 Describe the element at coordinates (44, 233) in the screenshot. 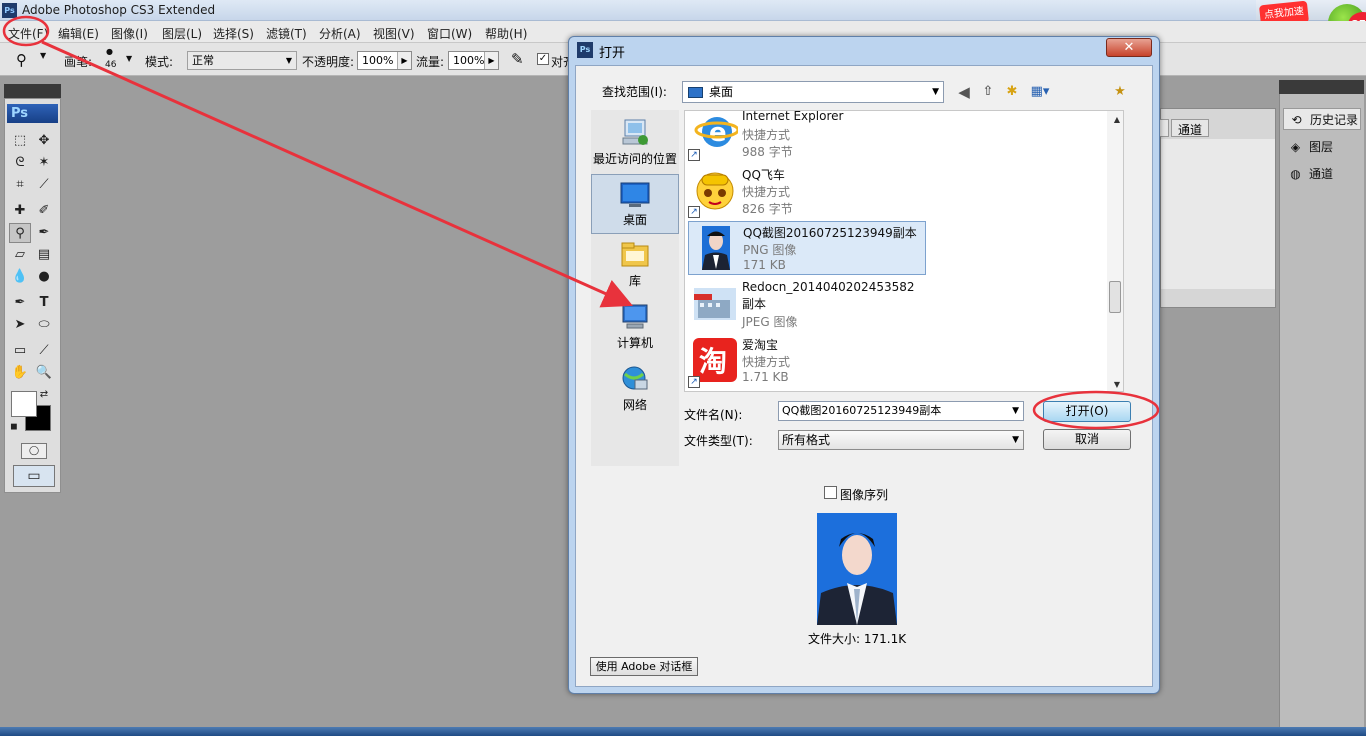

I see `history-brush-icon: ✒` at that location.